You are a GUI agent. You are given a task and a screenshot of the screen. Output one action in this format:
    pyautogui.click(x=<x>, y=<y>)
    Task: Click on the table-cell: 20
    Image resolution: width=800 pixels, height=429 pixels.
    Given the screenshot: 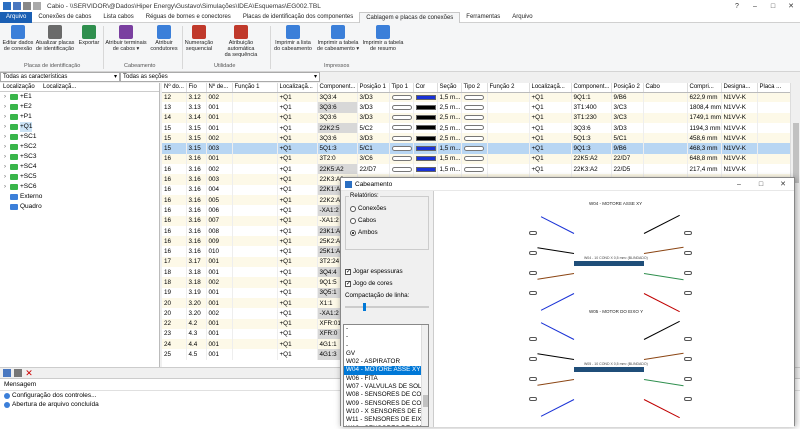 What is the action you would take?
    pyautogui.click(x=174, y=313)
    